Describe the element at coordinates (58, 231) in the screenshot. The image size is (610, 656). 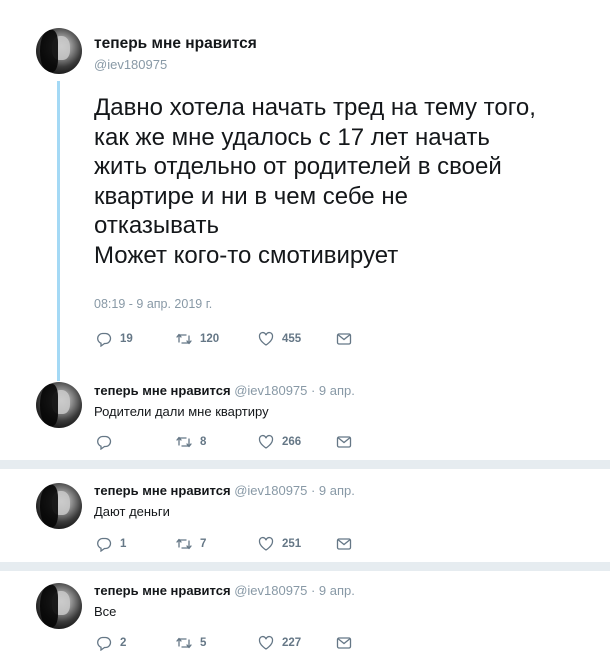
I see `thread-line` at that location.